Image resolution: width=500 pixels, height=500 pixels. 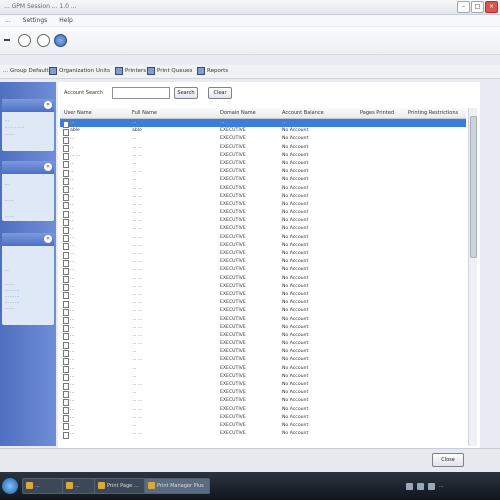 What do you see at coordinates (169, 71) in the screenshot?
I see `tab-print-queues: Print Queues` at bounding box center [169, 71].